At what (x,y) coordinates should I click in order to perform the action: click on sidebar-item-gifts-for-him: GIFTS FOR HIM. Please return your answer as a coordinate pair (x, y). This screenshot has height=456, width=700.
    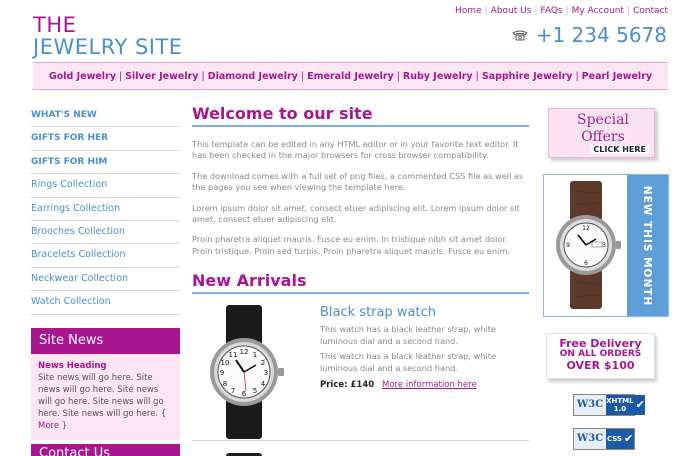
    Looking at the image, I should click on (105, 163).